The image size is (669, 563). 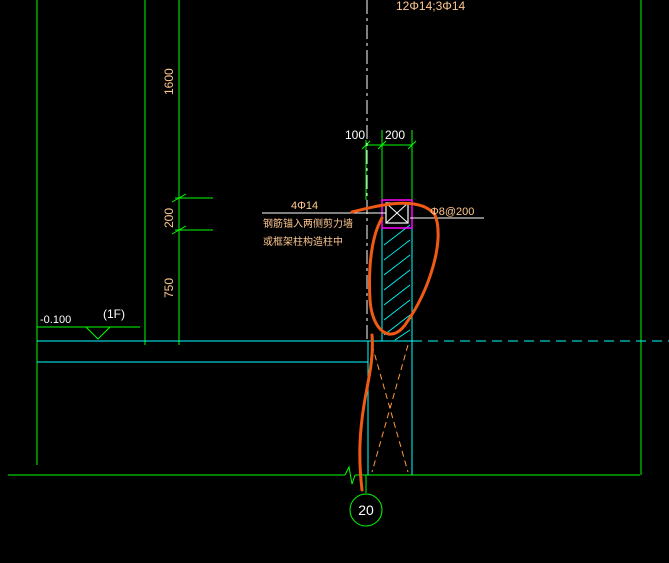 What do you see at coordinates (303, 241) in the screenshot?
I see `anchor-note-line-2: 或框架柱构造柱中` at bounding box center [303, 241].